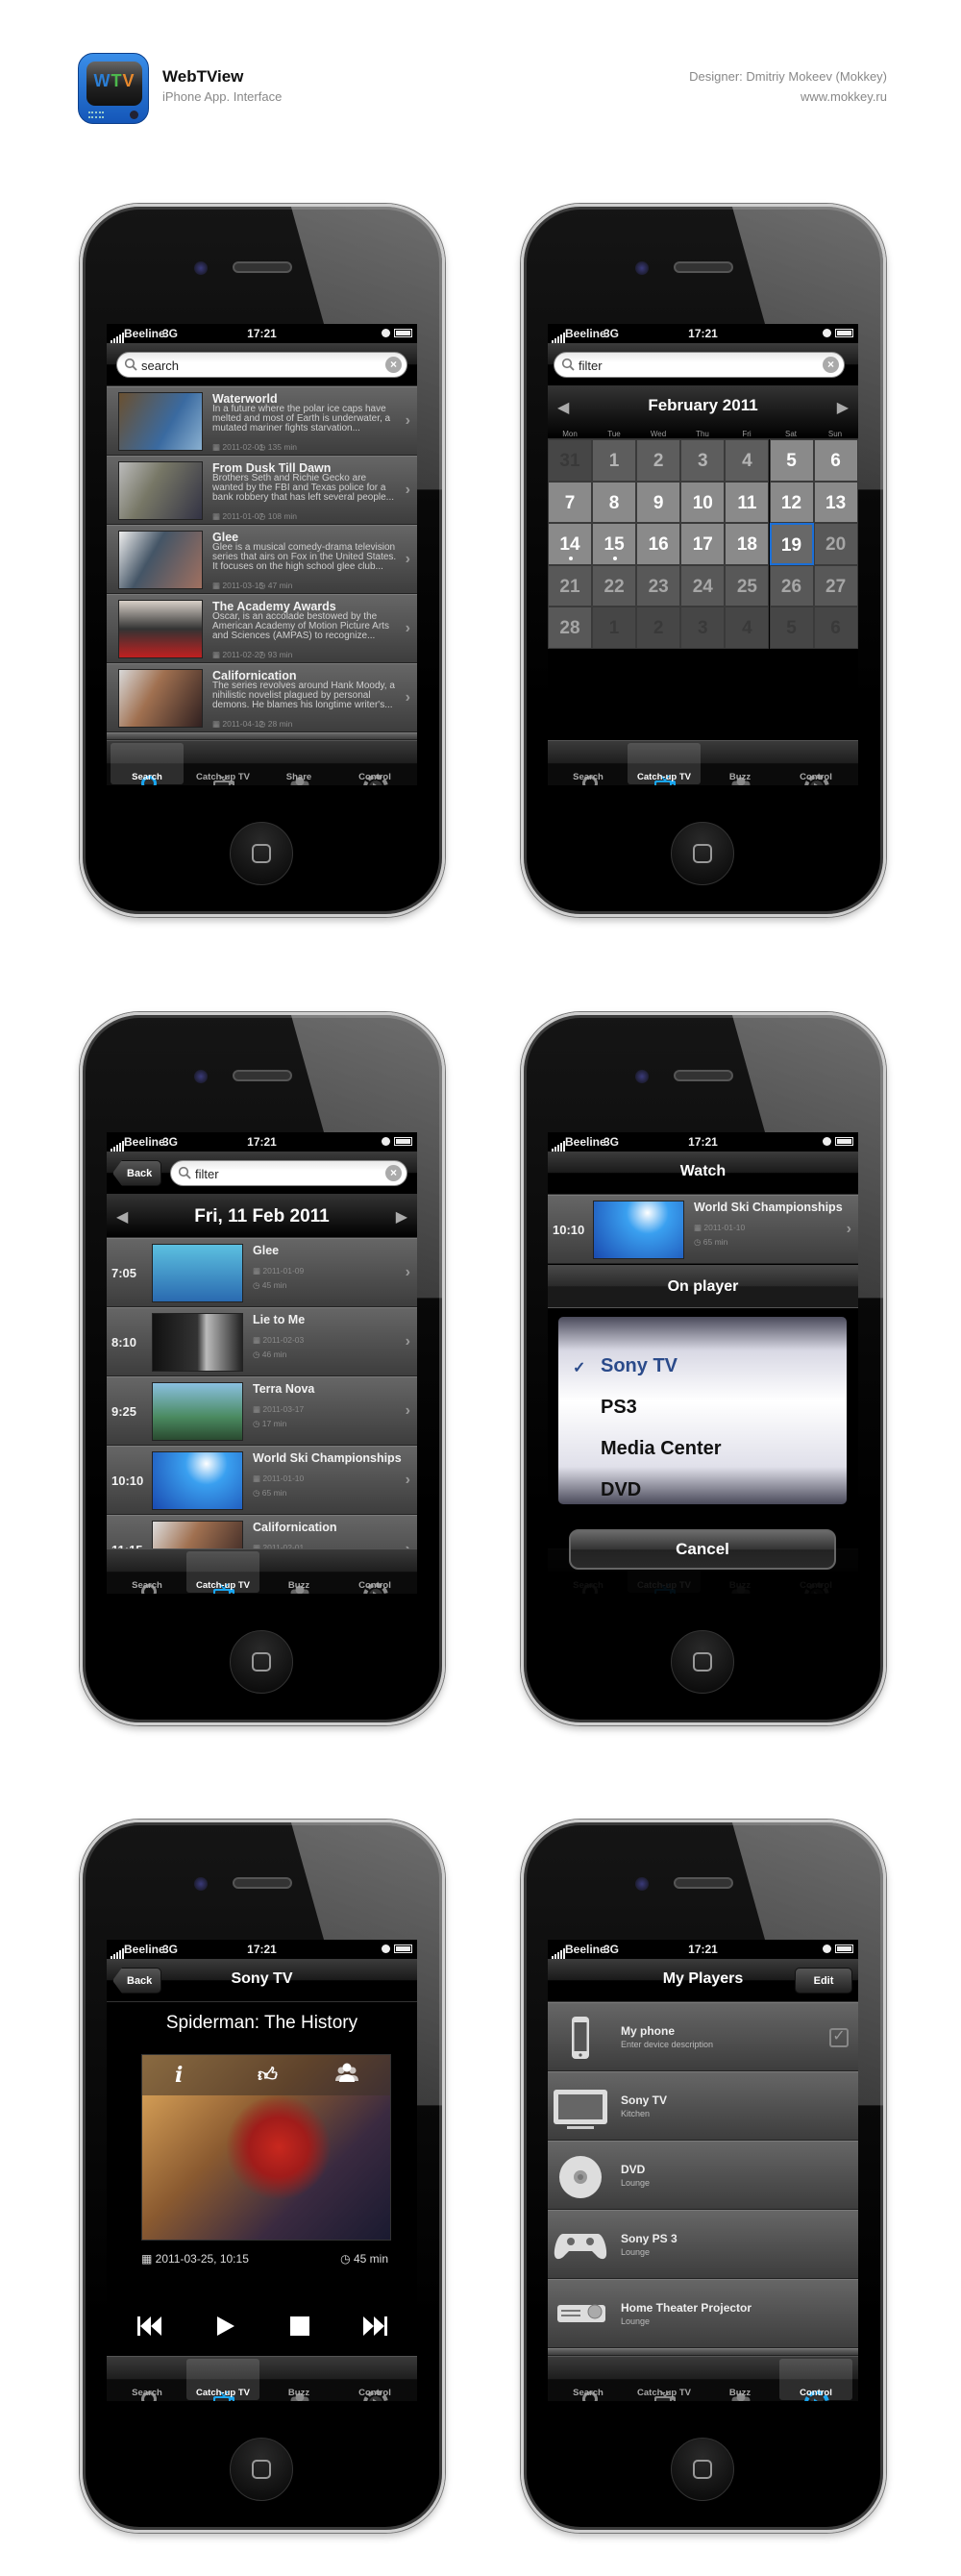 This screenshot has height=2576, width=961. Describe the element at coordinates (137, 1173) in the screenshot. I see `back-button: Back` at that location.